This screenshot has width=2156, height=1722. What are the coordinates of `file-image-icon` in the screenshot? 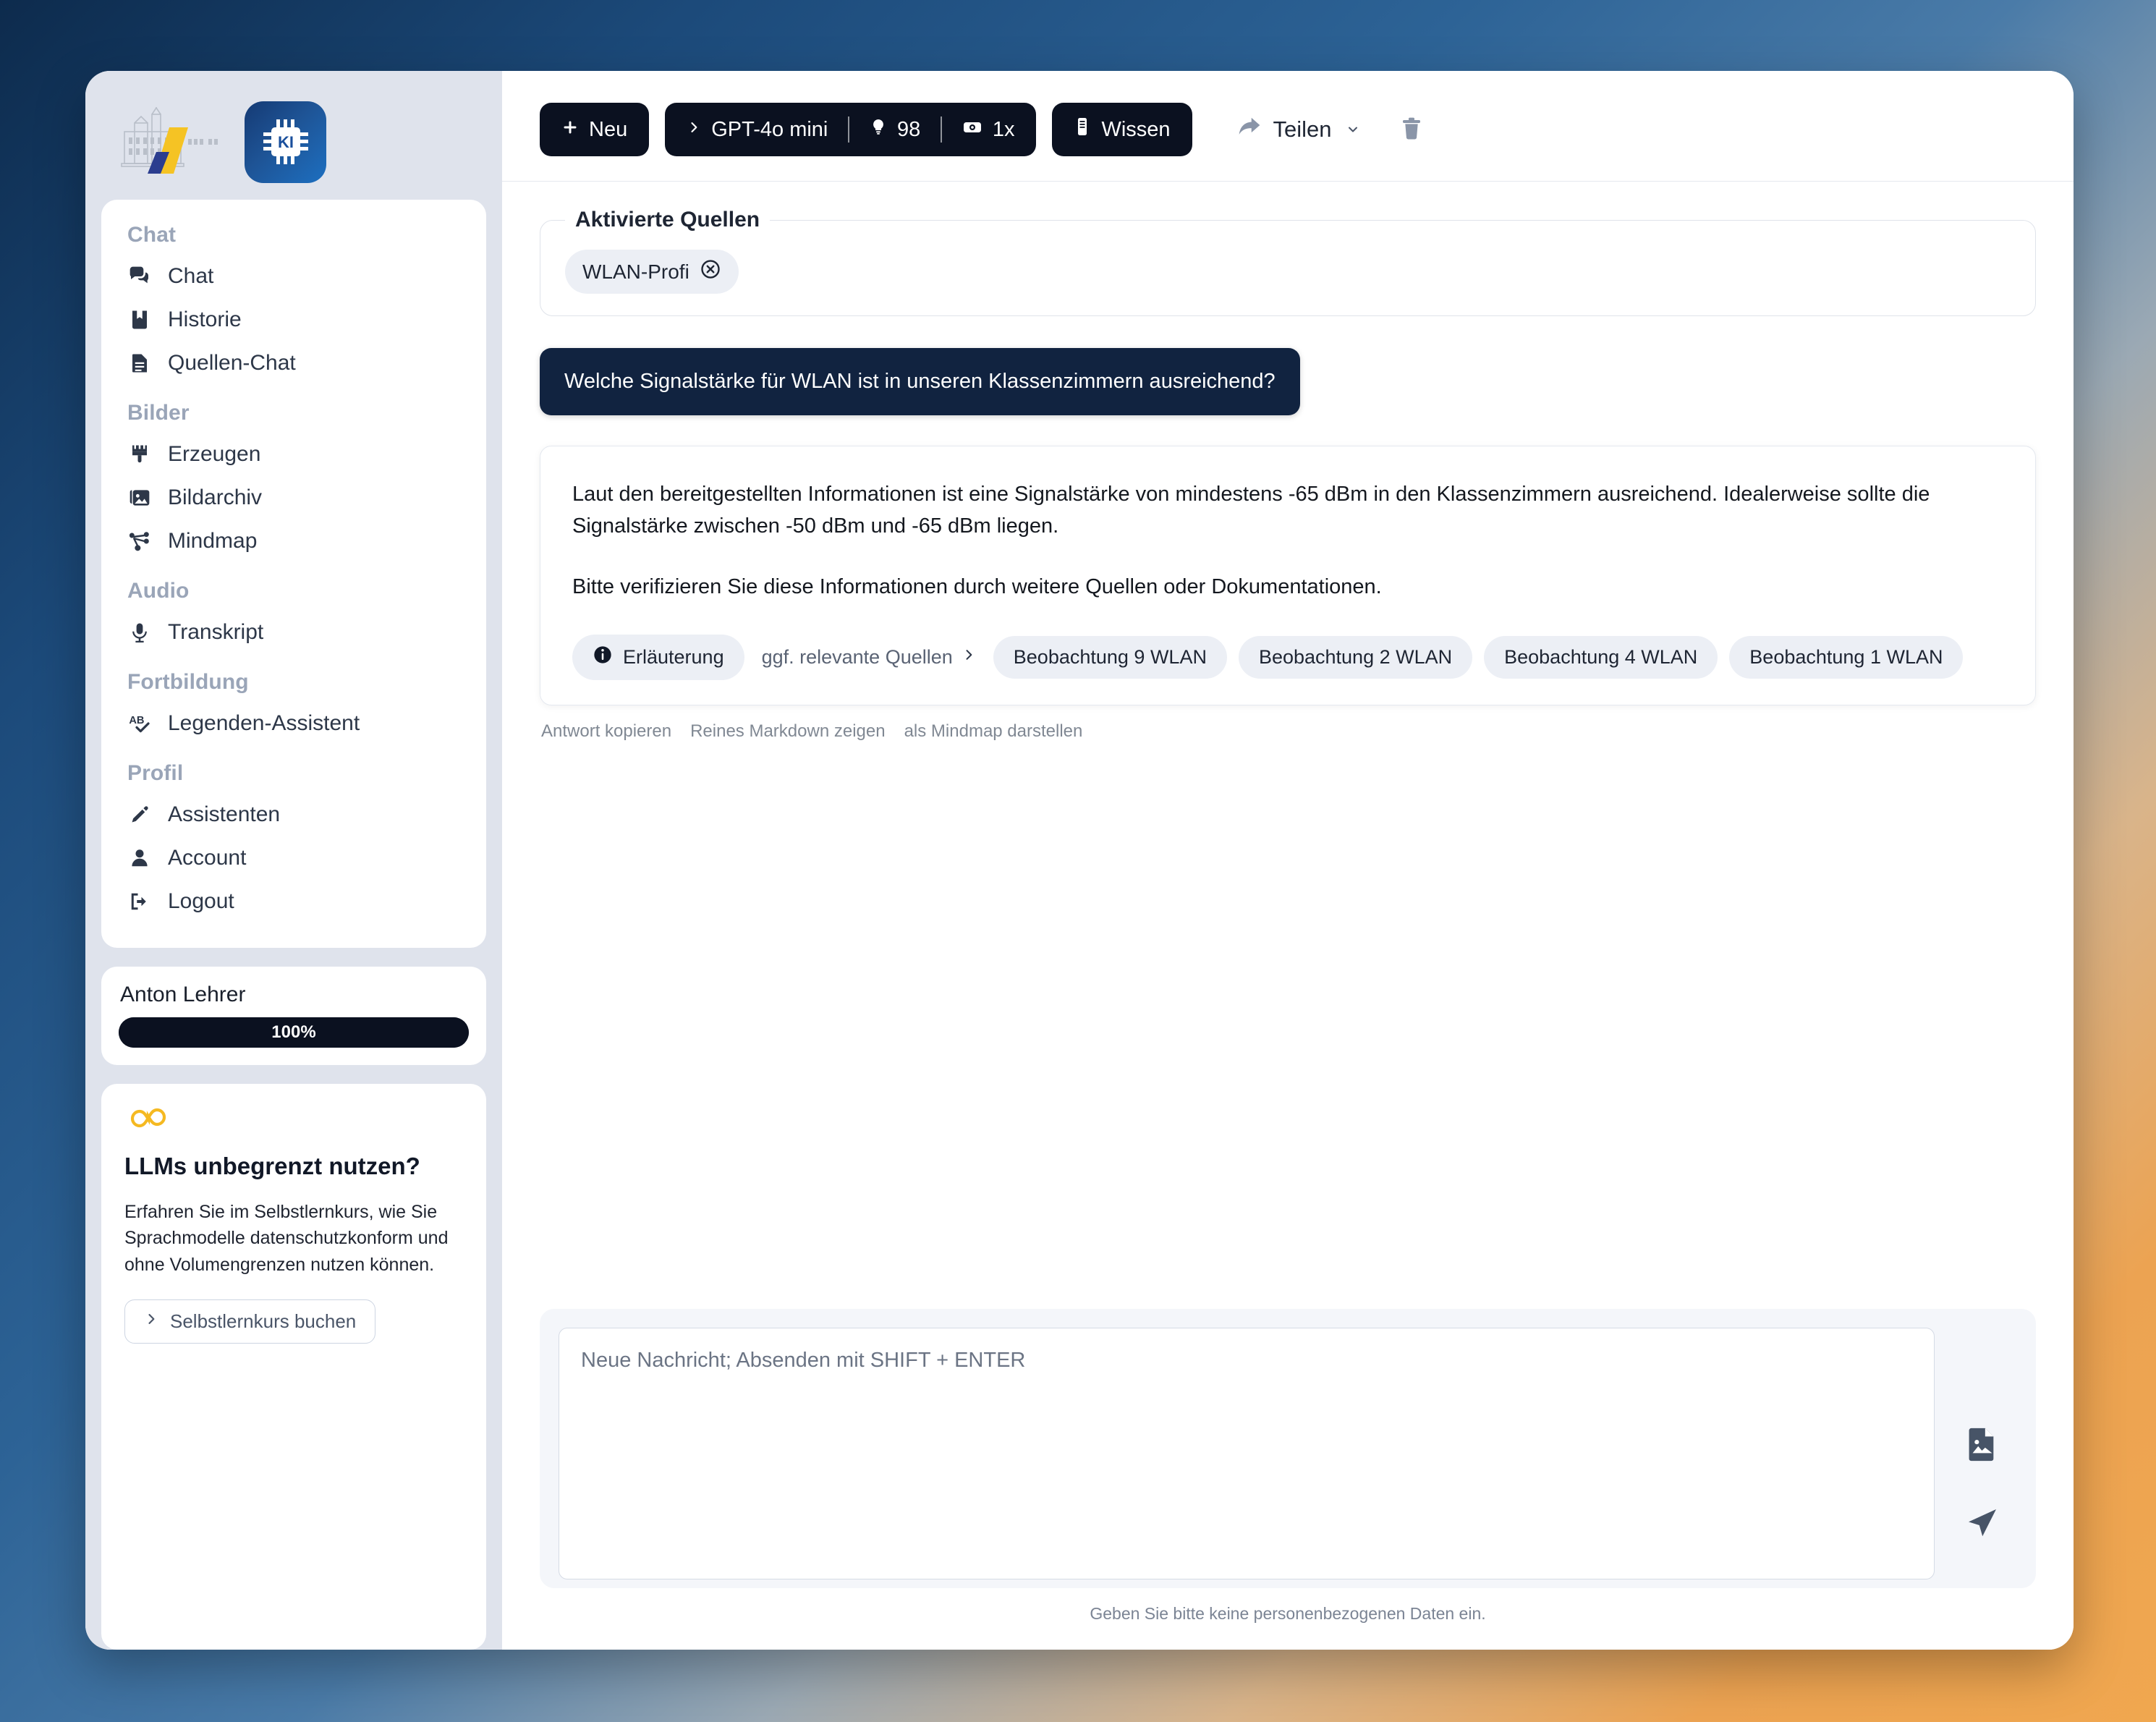 It's located at (1982, 1444).